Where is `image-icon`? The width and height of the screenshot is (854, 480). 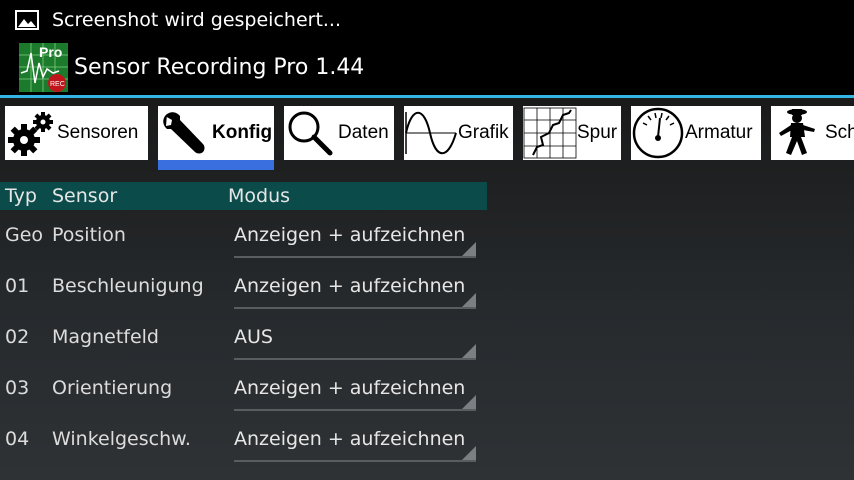
image-icon is located at coordinates (27, 19).